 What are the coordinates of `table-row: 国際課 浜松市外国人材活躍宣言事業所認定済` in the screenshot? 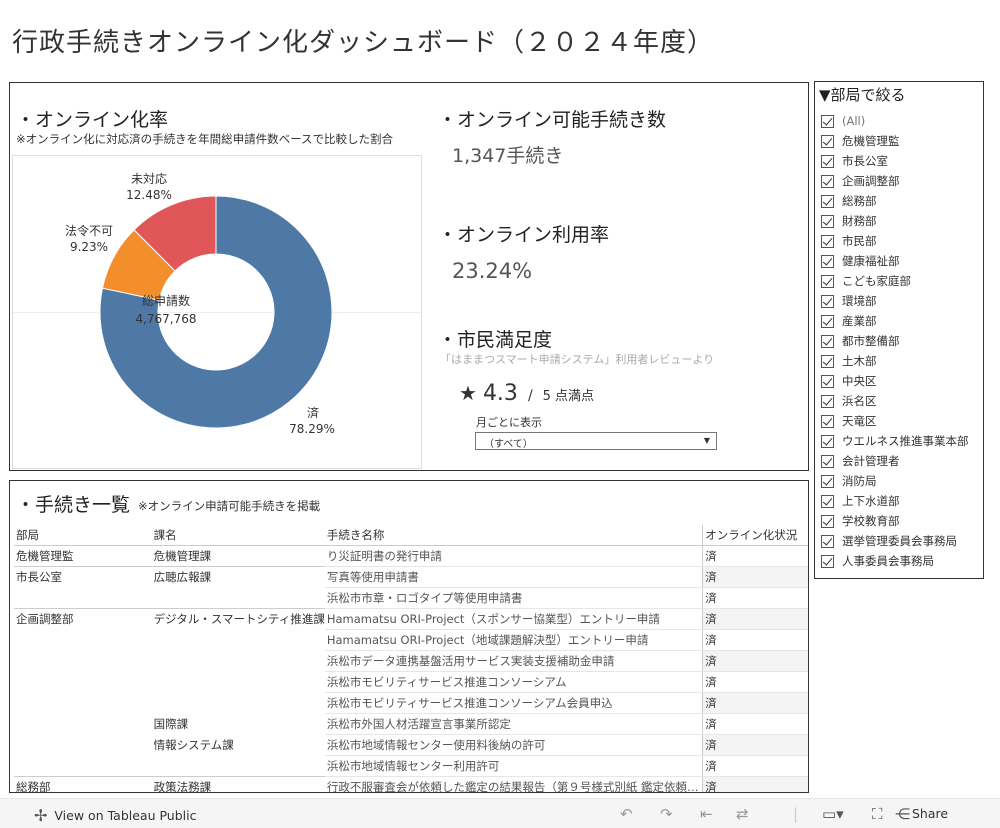 It's located at (411, 724).